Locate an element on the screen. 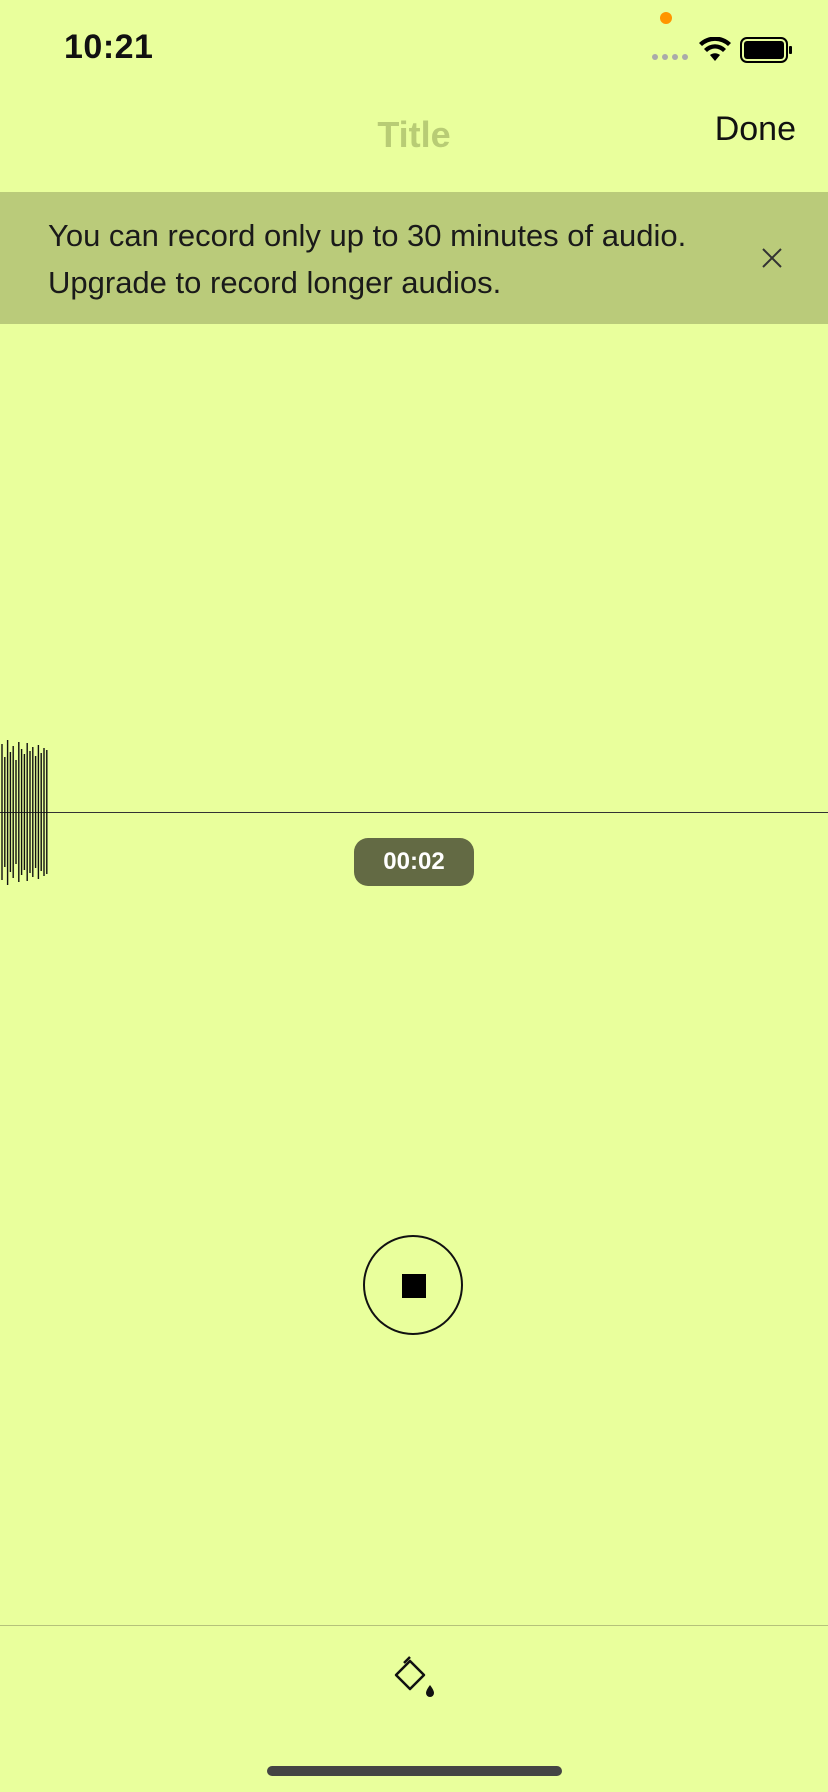 The height and width of the screenshot is (1792, 828). stop-icon is located at coordinates (414, 1286).